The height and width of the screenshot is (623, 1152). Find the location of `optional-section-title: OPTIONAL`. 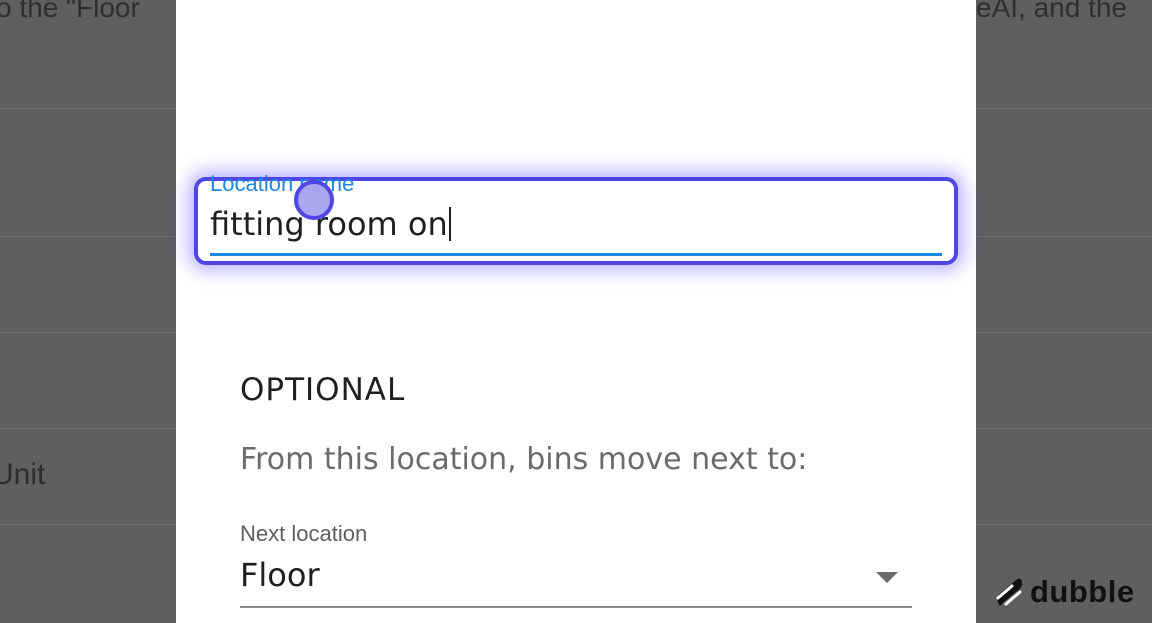

optional-section-title: OPTIONAL is located at coordinates (323, 390).